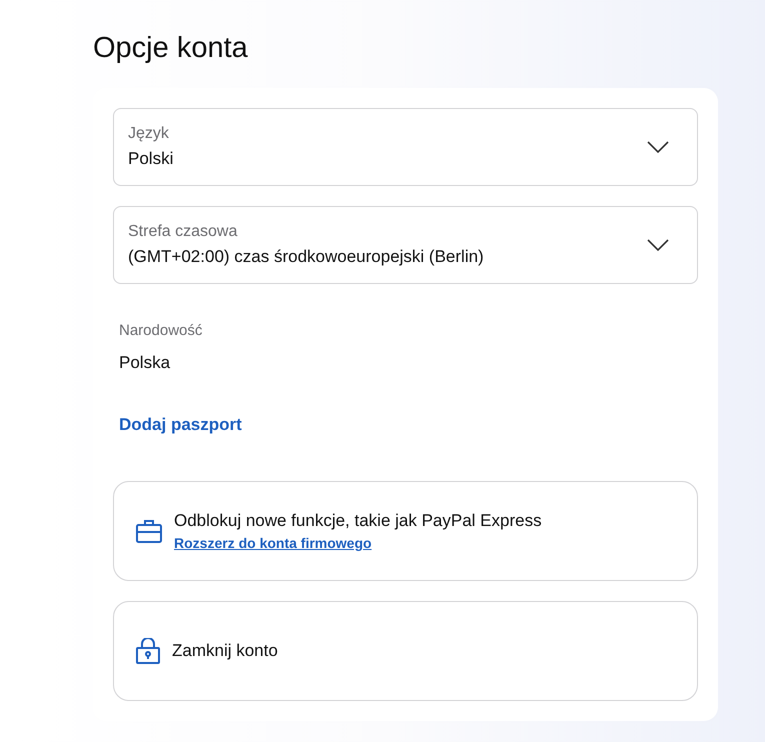  Describe the element at coordinates (148, 651) in the screenshot. I see `lock-icon` at that location.